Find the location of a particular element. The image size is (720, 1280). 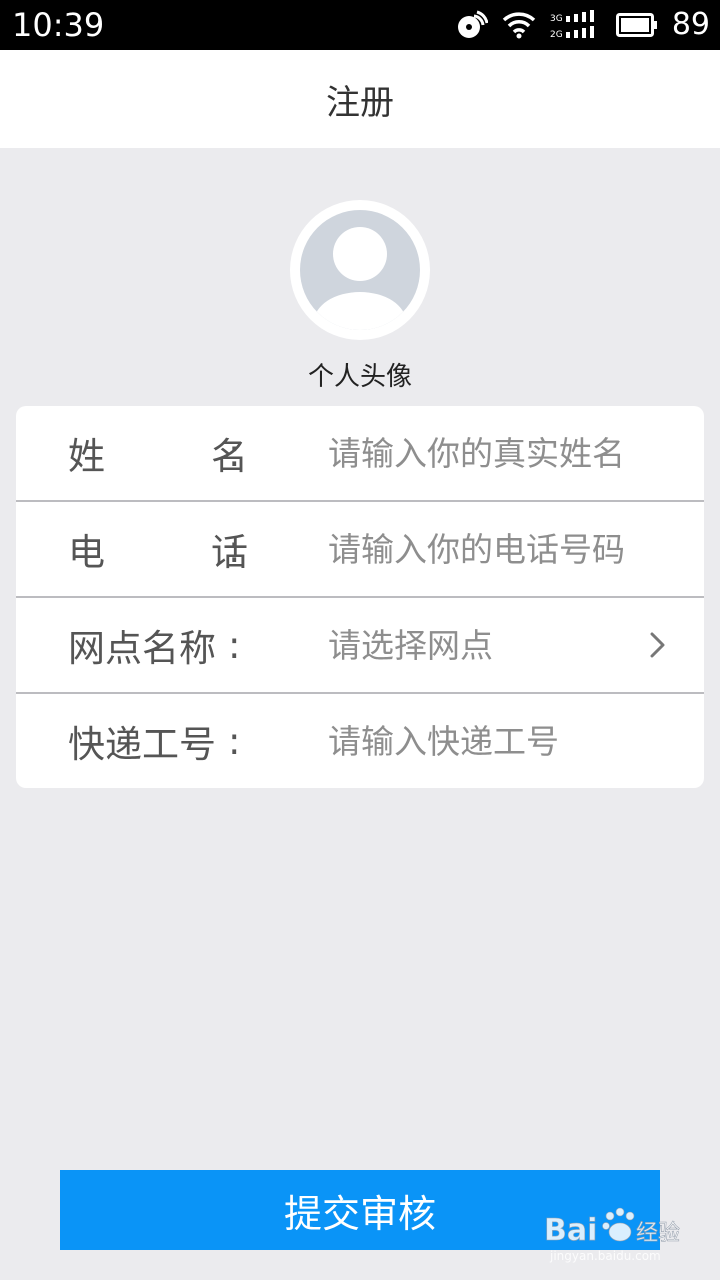

courier-id-label-text: 快递工号 is located at coordinates (142, 744).